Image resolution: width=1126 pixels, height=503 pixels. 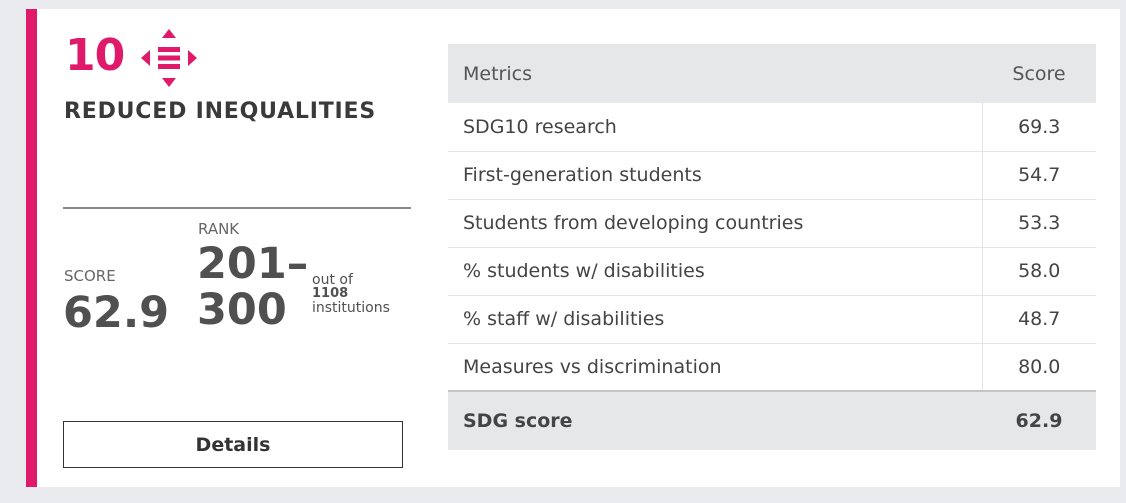 I want to click on score-column-header: Score, so click(x=1039, y=73).